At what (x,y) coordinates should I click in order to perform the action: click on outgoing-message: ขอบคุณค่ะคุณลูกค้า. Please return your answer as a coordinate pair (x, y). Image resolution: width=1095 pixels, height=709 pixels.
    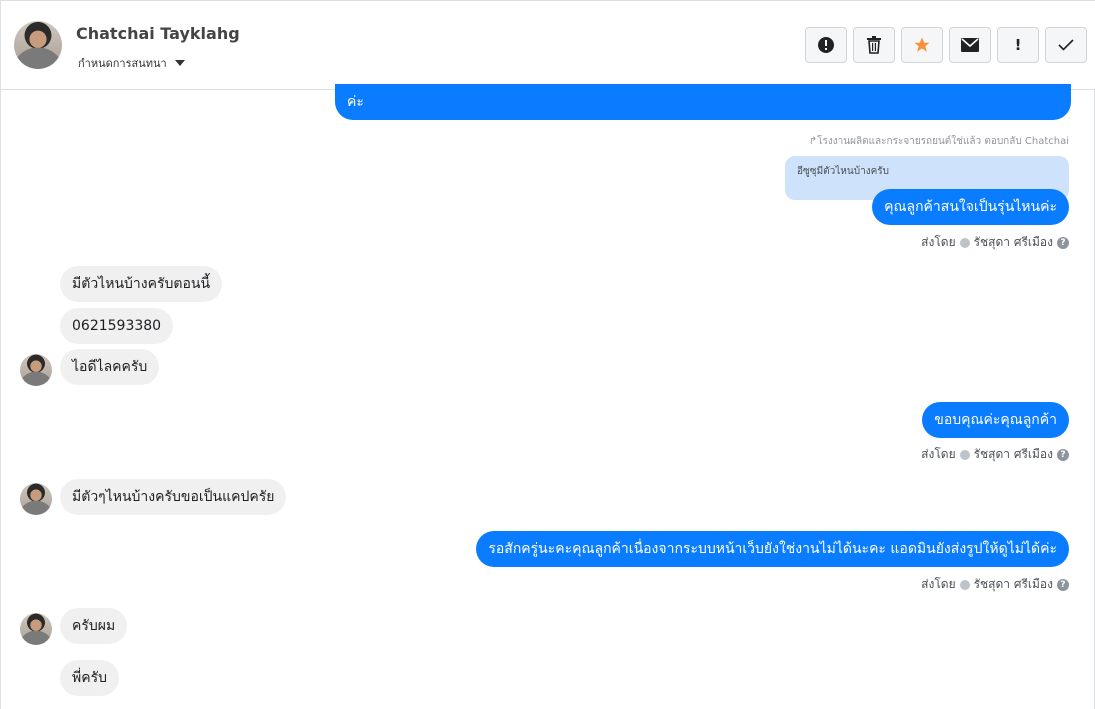
    Looking at the image, I should click on (995, 420).